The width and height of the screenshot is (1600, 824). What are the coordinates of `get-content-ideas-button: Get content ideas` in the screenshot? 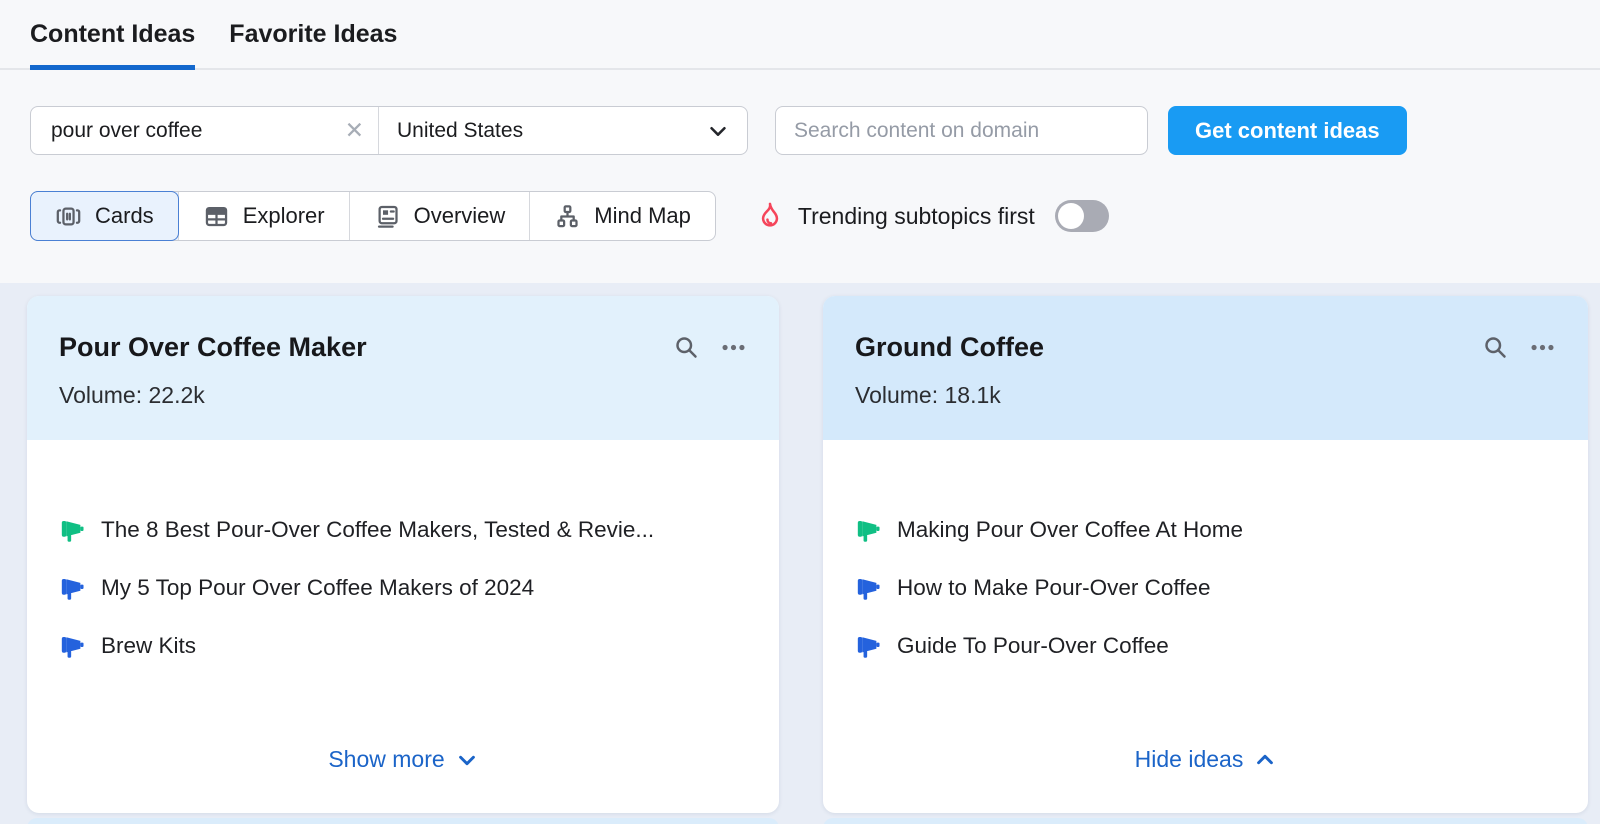 It's located at (1287, 130).